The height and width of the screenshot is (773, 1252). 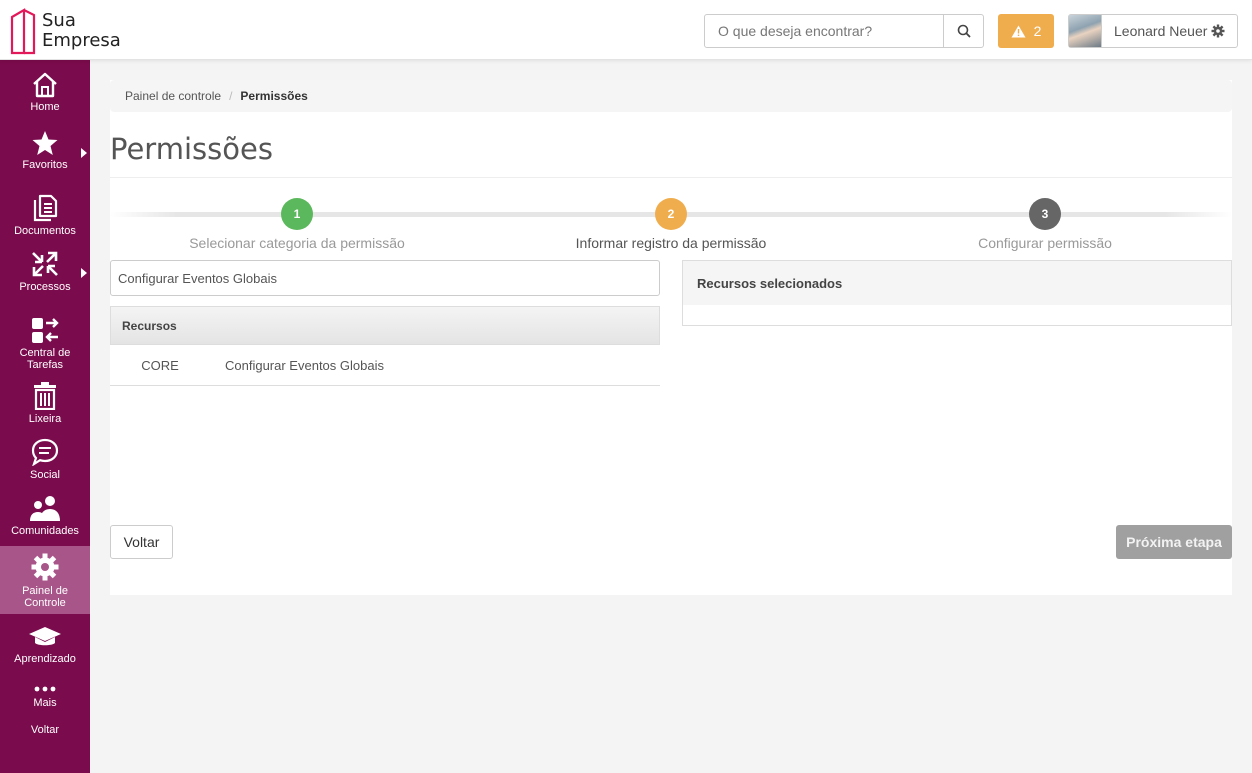 What do you see at coordinates (45, 597) in the screenshot?
I see `sidebar-item-label: Painel de Controle` at bounding box center [45, 597].